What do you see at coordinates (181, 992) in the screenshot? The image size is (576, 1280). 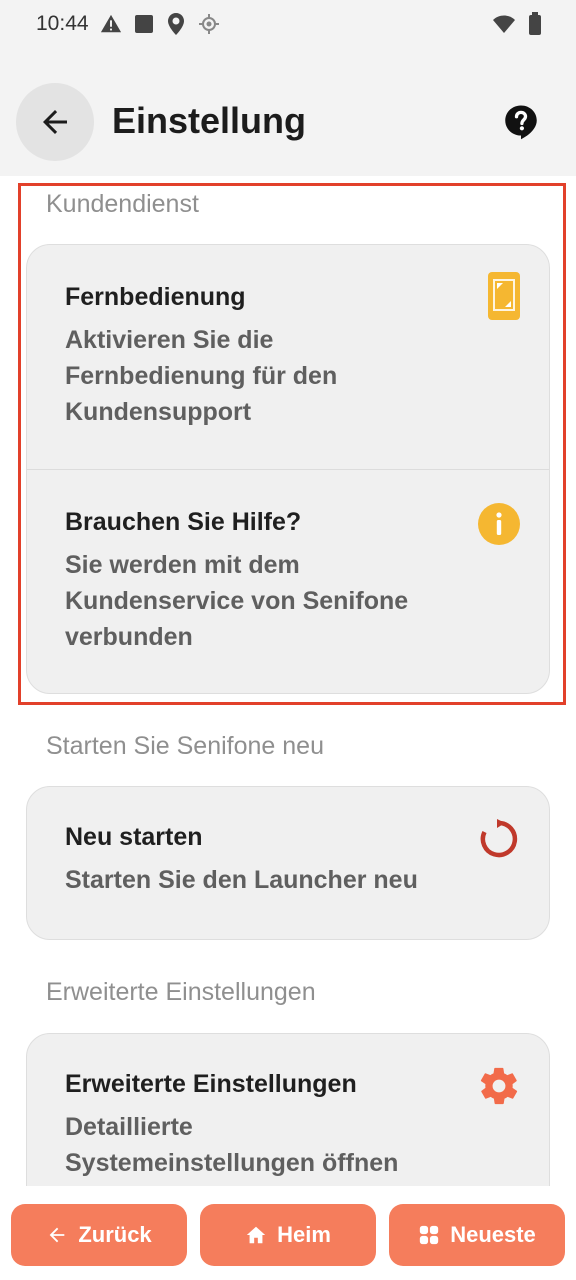 I see `section-label-advanced: Erweiterte Einstellungen` at bounding box center [181, 992].